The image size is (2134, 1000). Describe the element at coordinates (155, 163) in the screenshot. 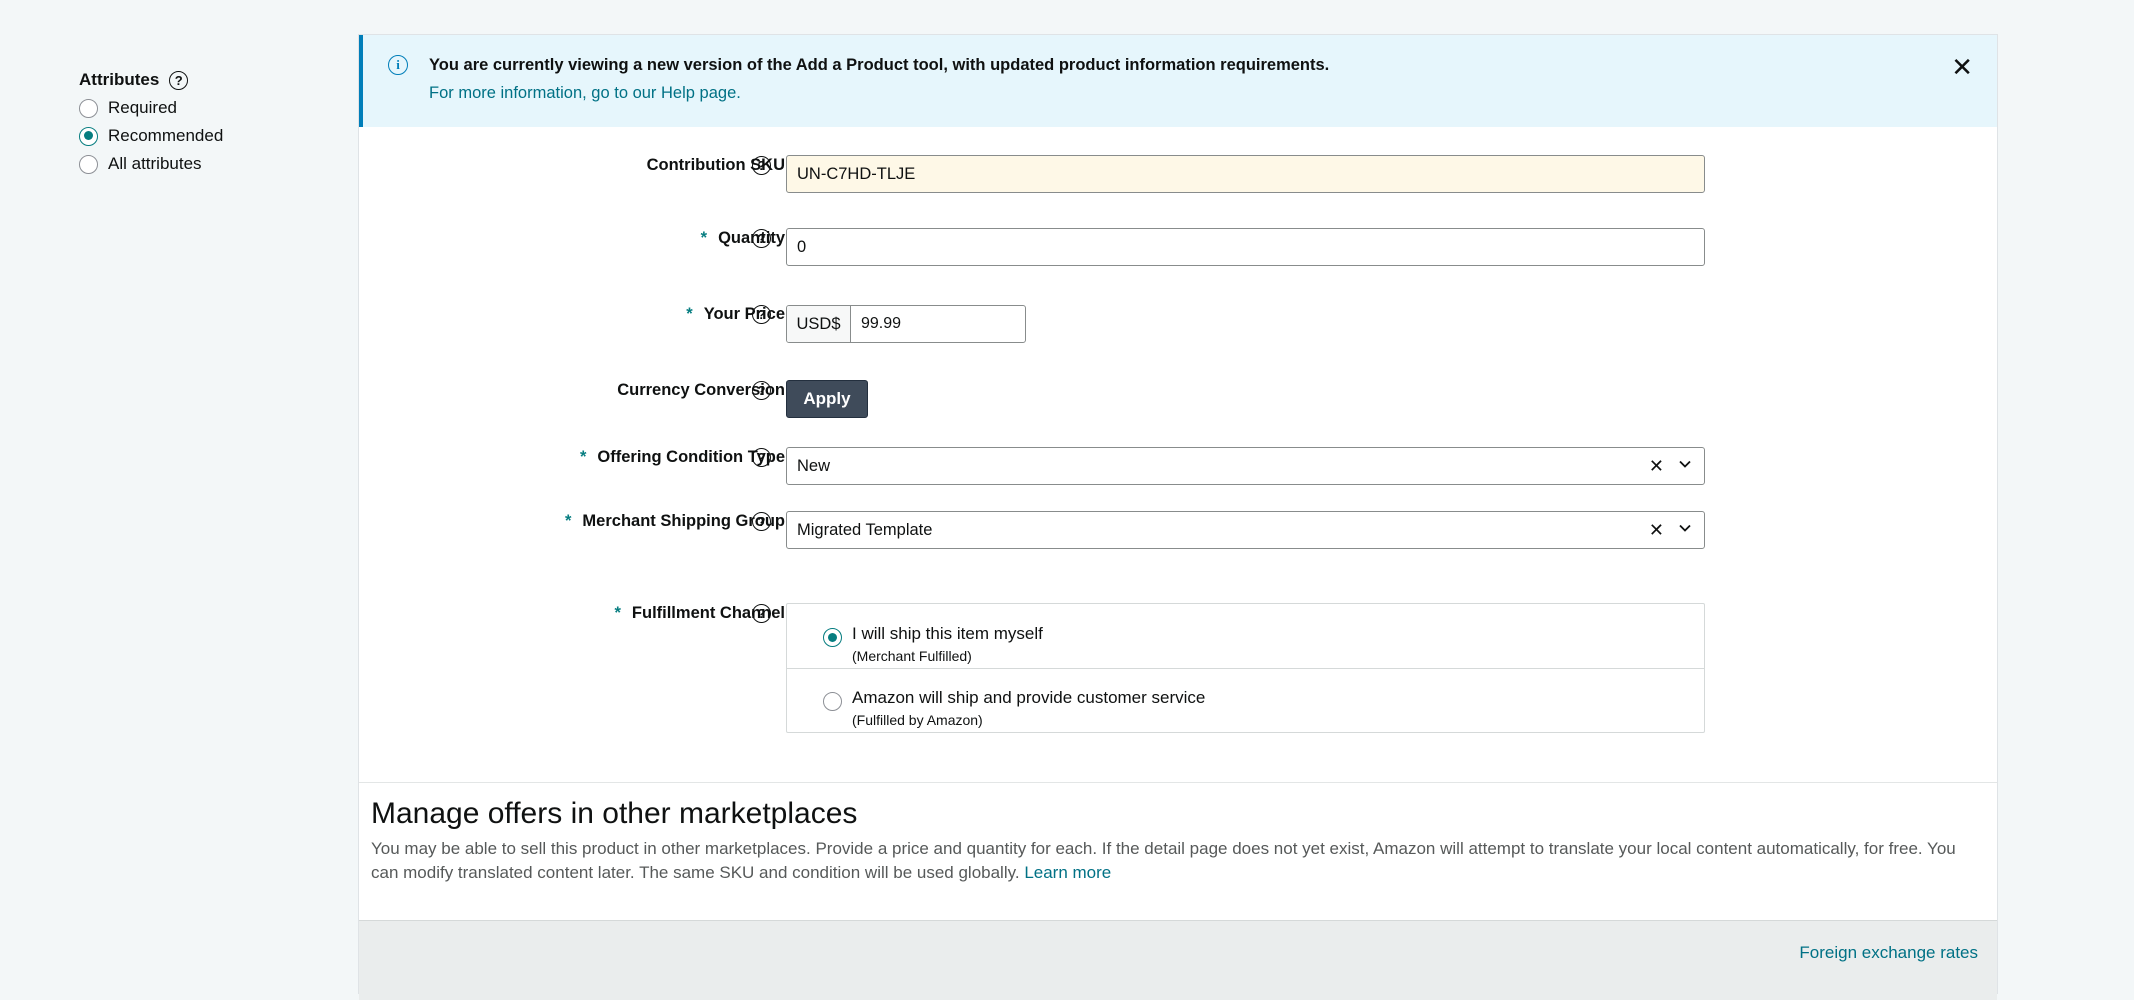

I see `attribute-option-label: All attributes` at that location.